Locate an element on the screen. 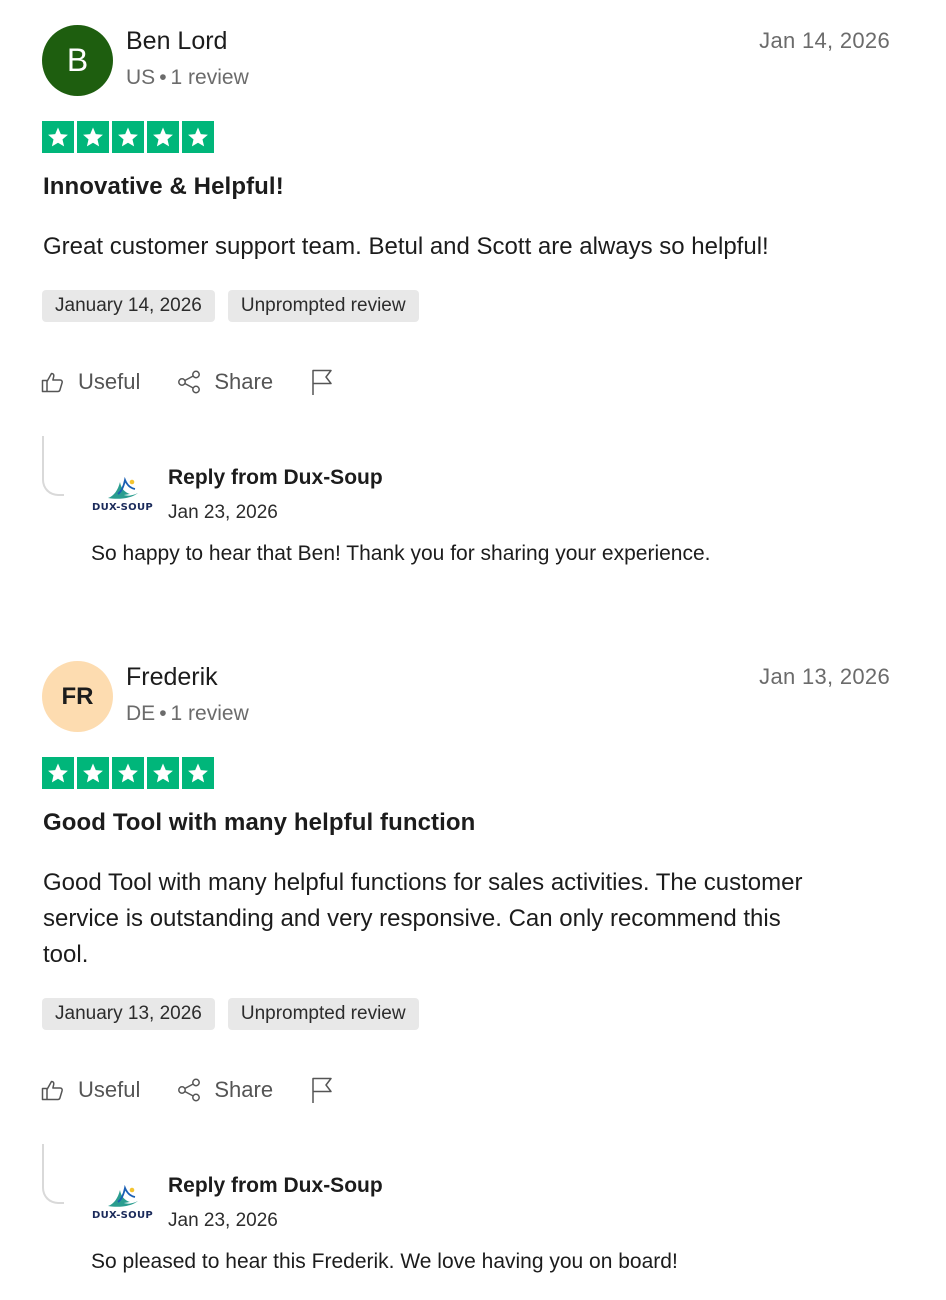  review-tags: January 14, 2026 Unprompted review is located at coordinates (230, 306).